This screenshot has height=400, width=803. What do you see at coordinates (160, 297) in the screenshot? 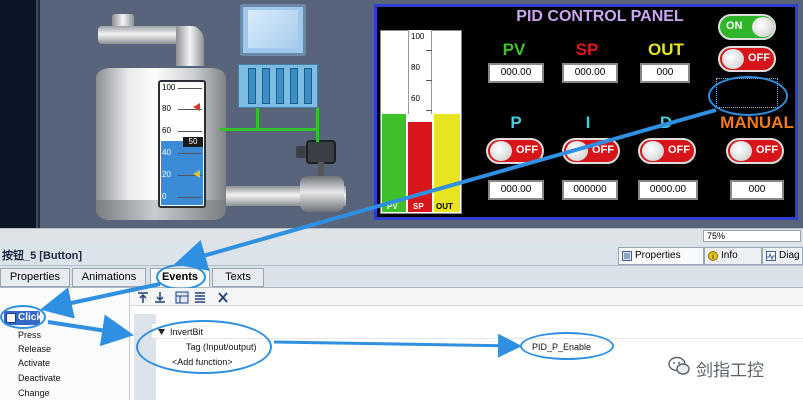
I see `move-down-icon` at bounding box center [160, 297].